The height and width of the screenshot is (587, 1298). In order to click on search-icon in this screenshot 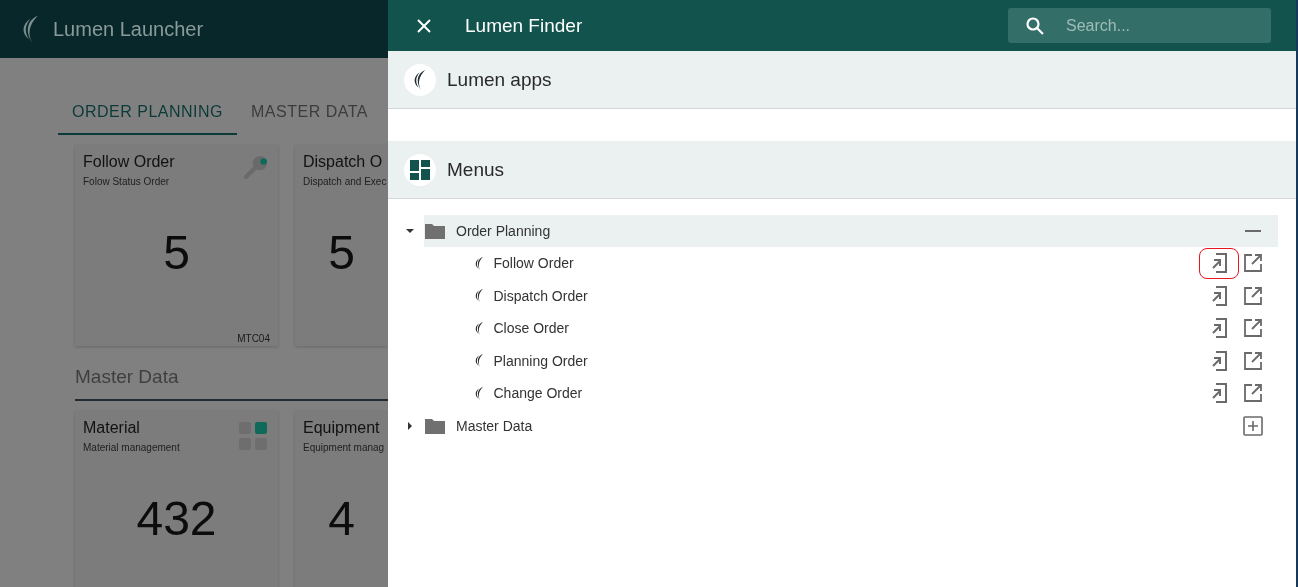, I will do `click(1035, 25)`.